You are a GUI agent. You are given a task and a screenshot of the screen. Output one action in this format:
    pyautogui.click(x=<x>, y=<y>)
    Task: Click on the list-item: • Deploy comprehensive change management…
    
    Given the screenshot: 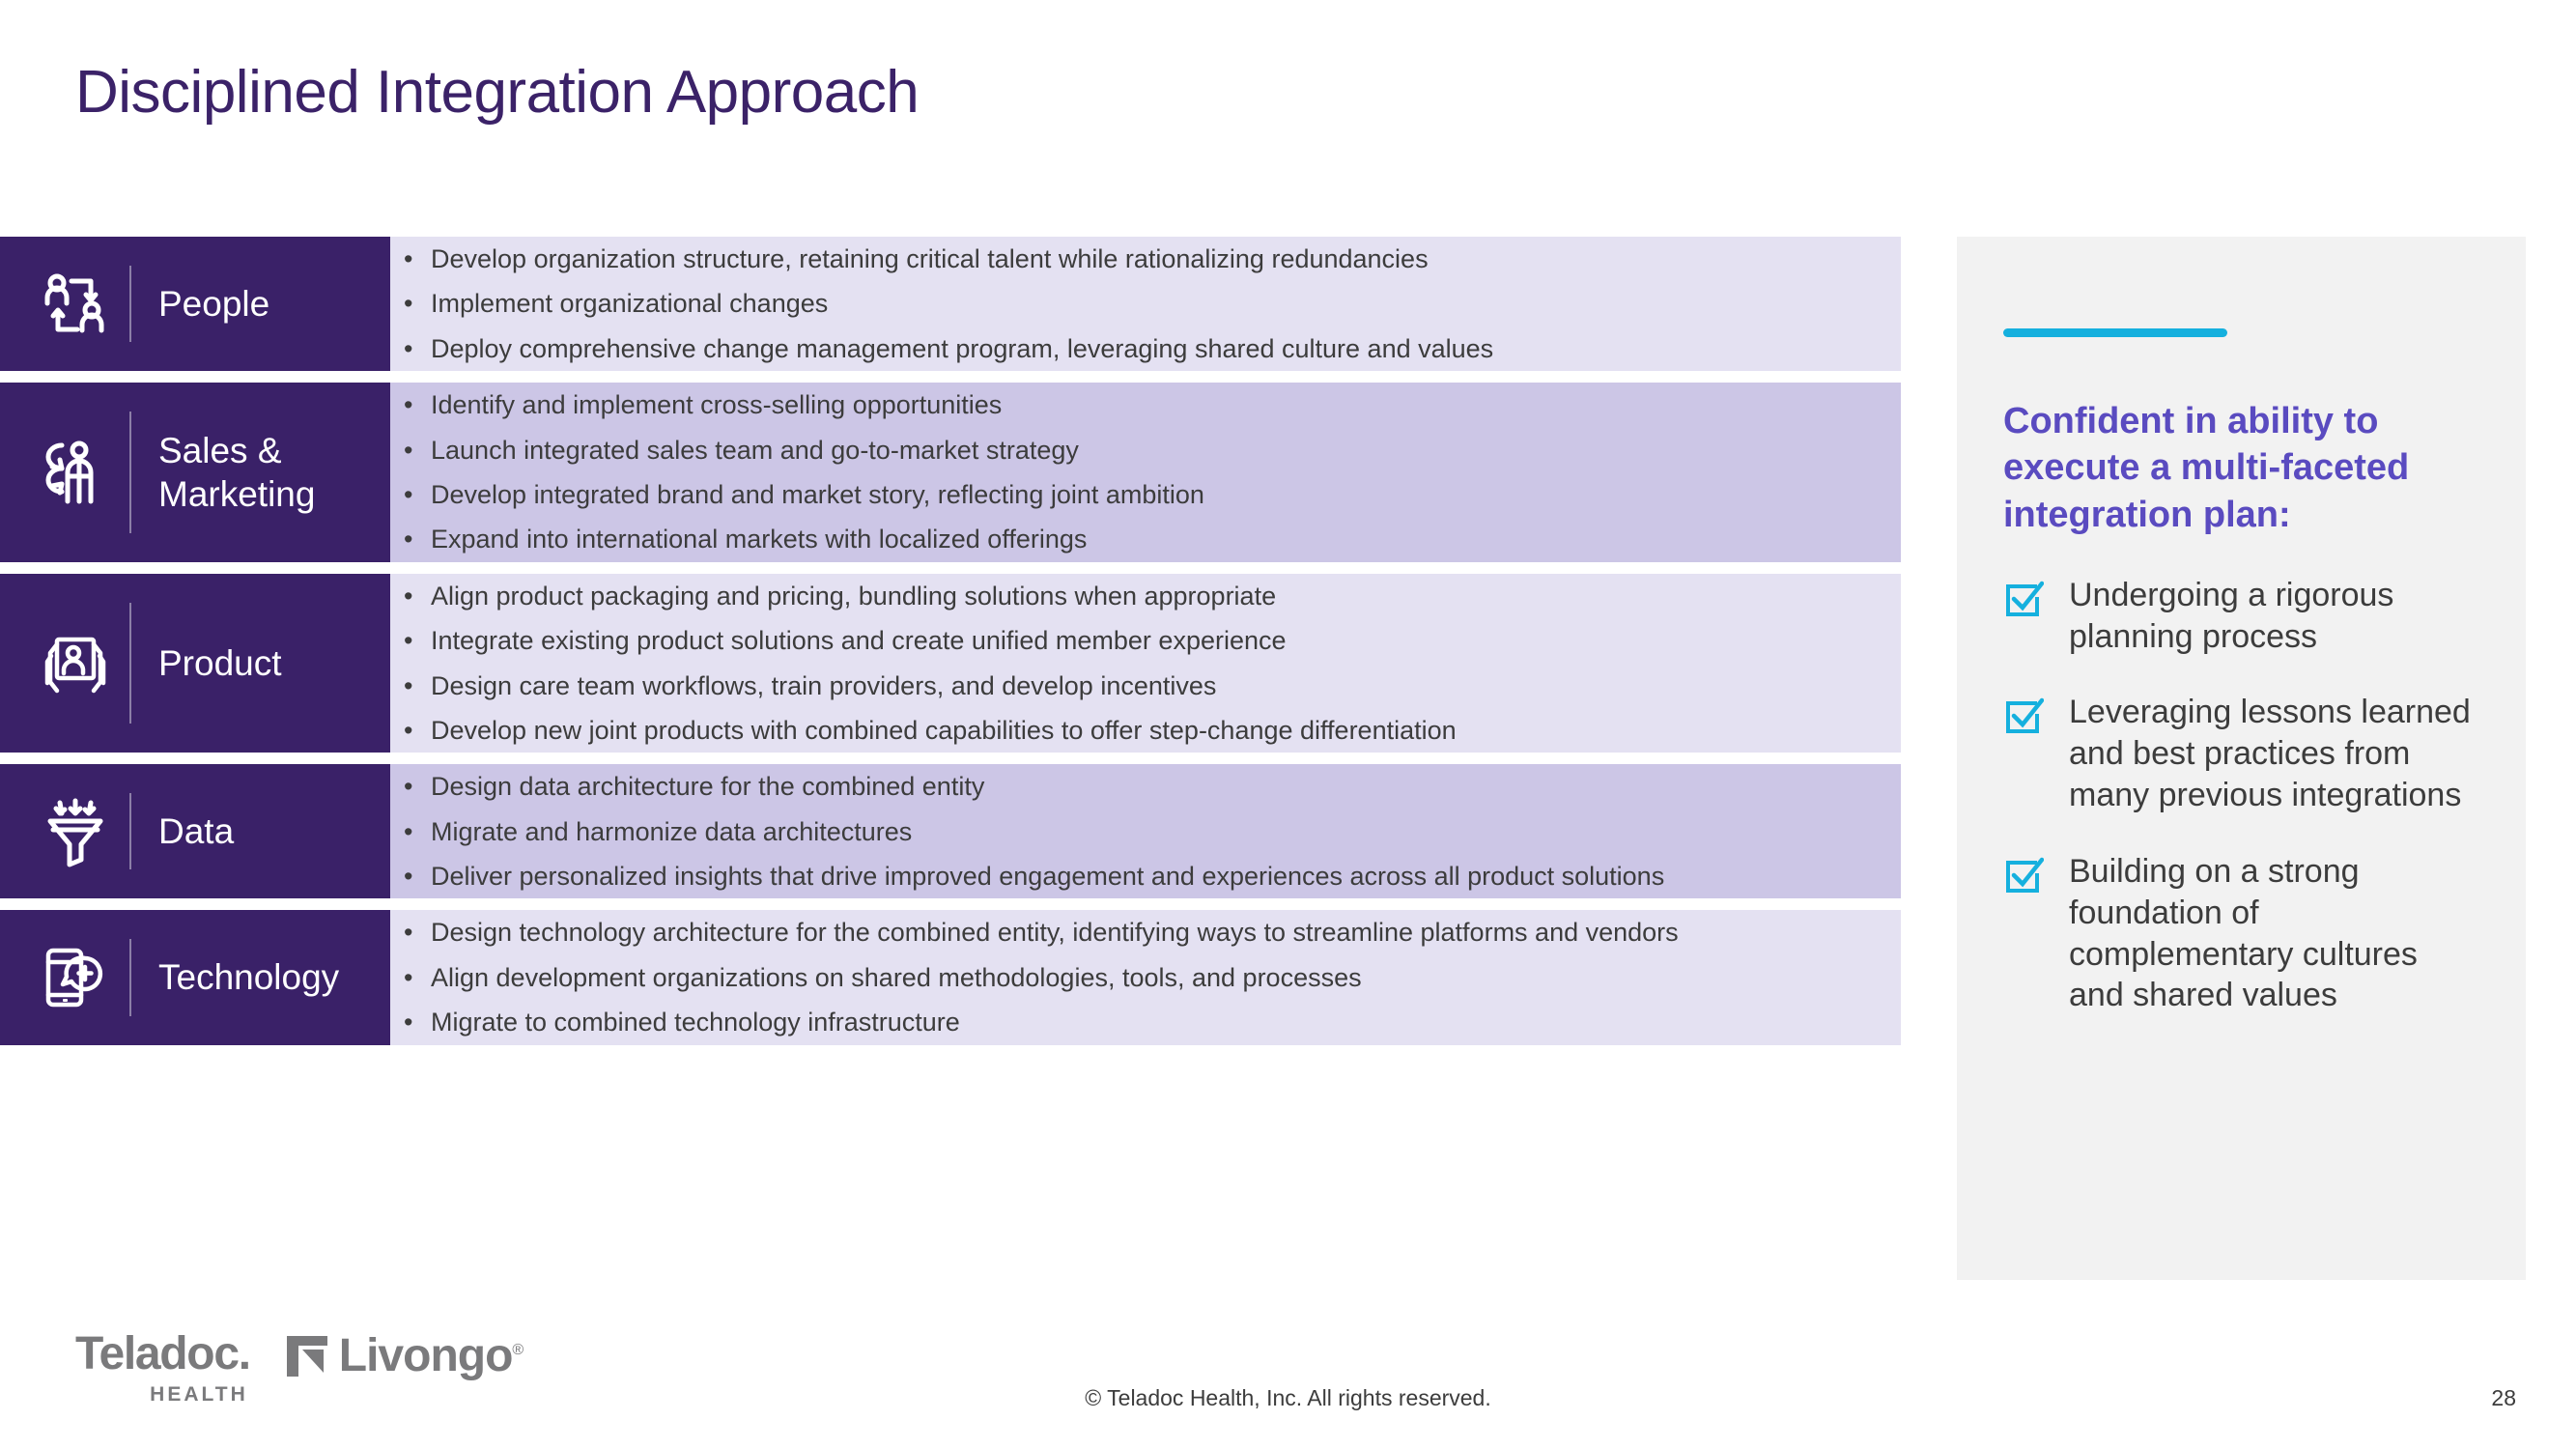 What is the action you would take?
    pyautogui.click(x=1132, y=349)
    